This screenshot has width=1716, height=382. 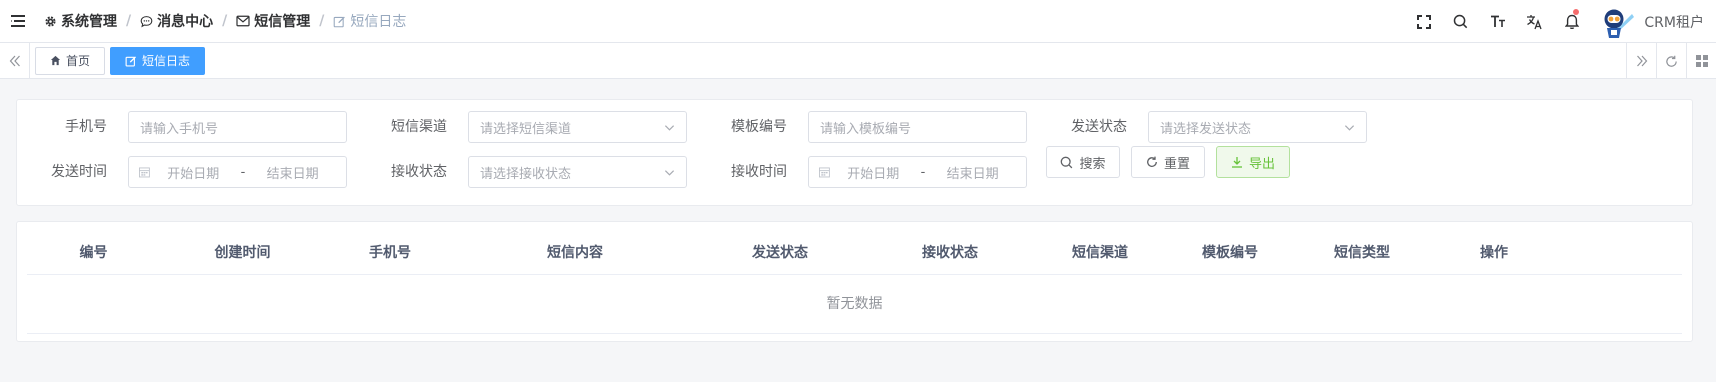 What do you see at coordinates (577, 172) in the screenshot?
I see `receive-status-select: 请选择接收状态` at bounding box center [577, 172].